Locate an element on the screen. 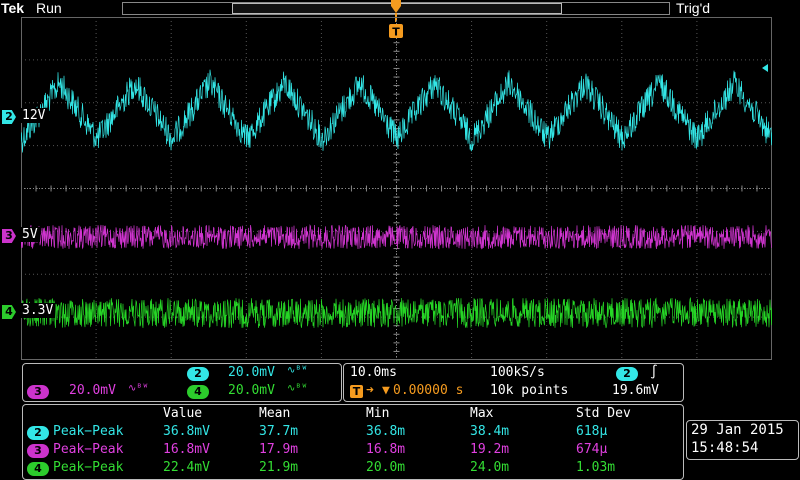  ch3-scale: 20.0mV is located at coordinates (92, 390).